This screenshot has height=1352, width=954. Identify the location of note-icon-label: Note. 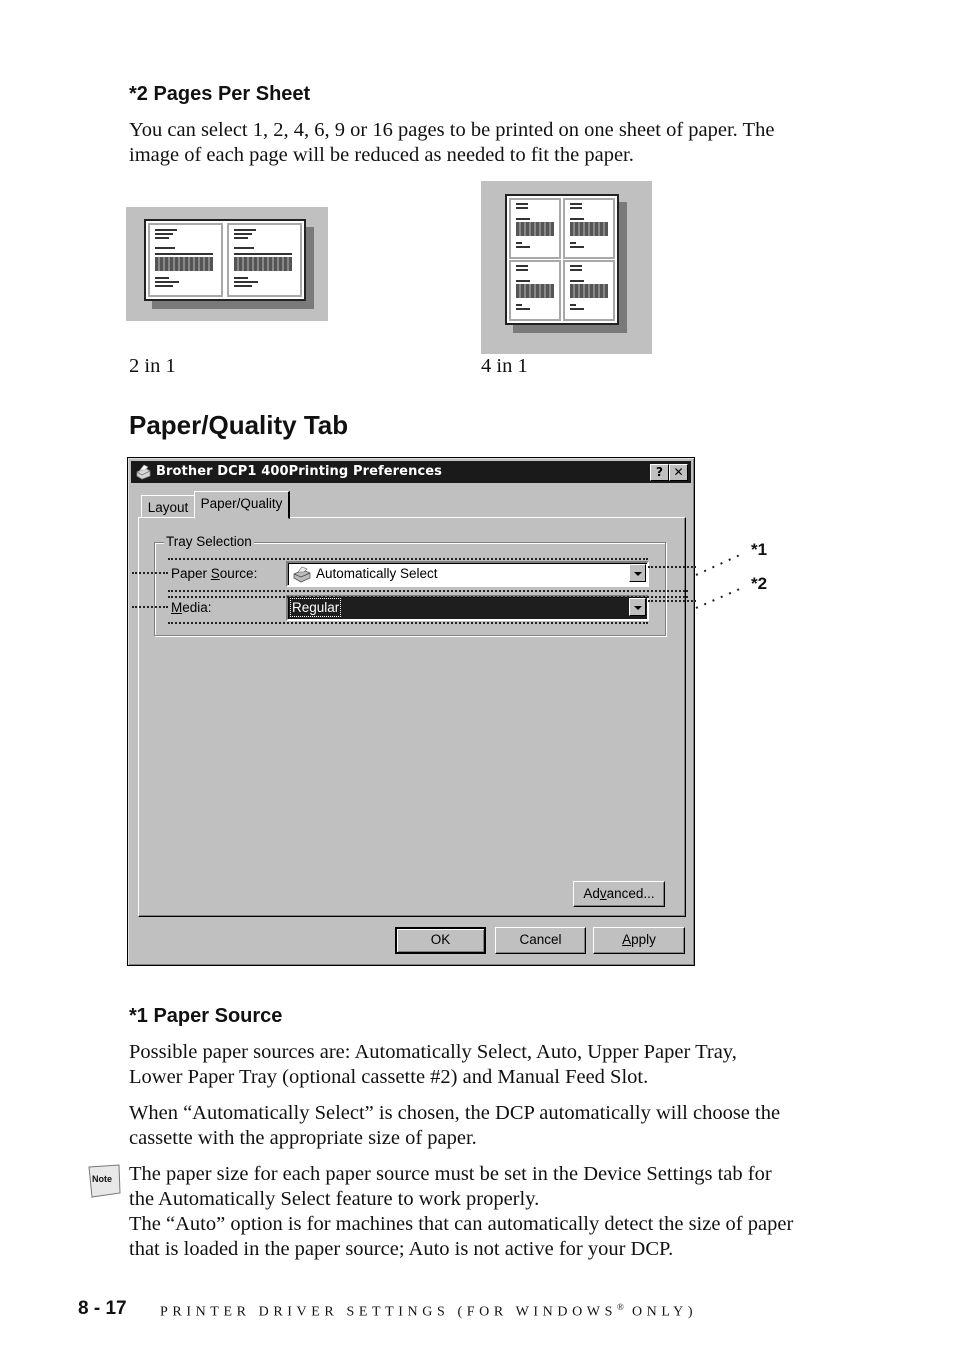
(102, 1179).